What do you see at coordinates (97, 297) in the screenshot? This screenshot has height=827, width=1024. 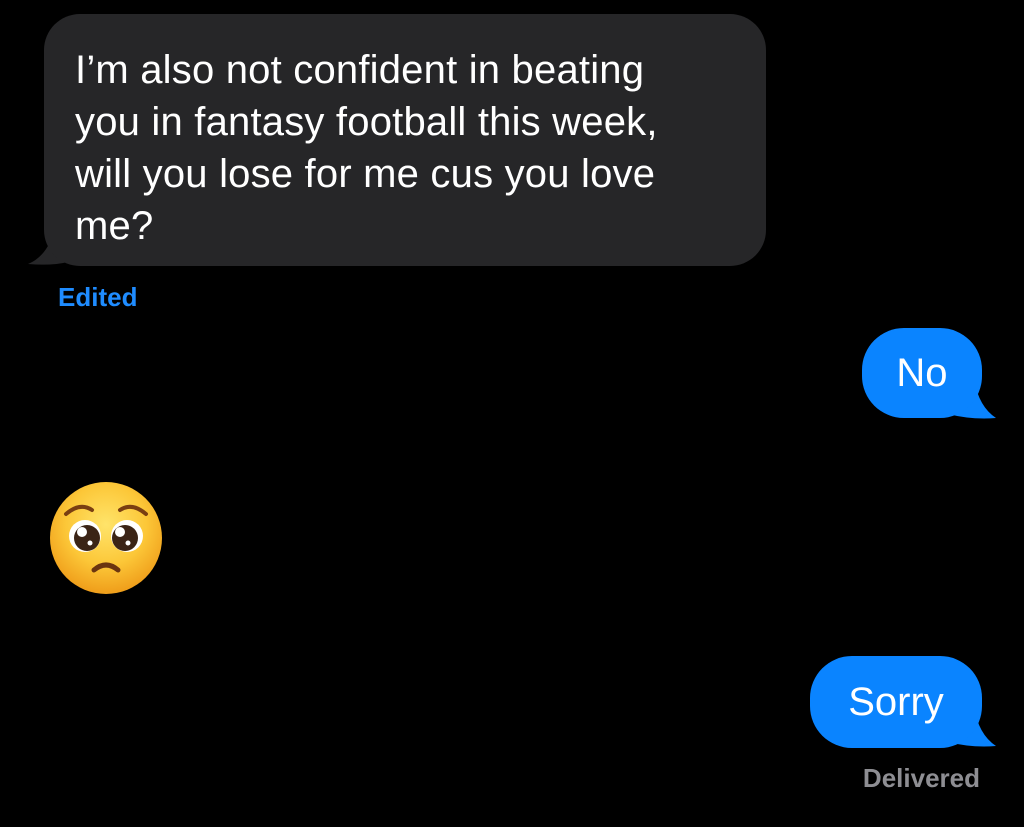 I see `edited-label: Edited` at bounding box center [97, 297].